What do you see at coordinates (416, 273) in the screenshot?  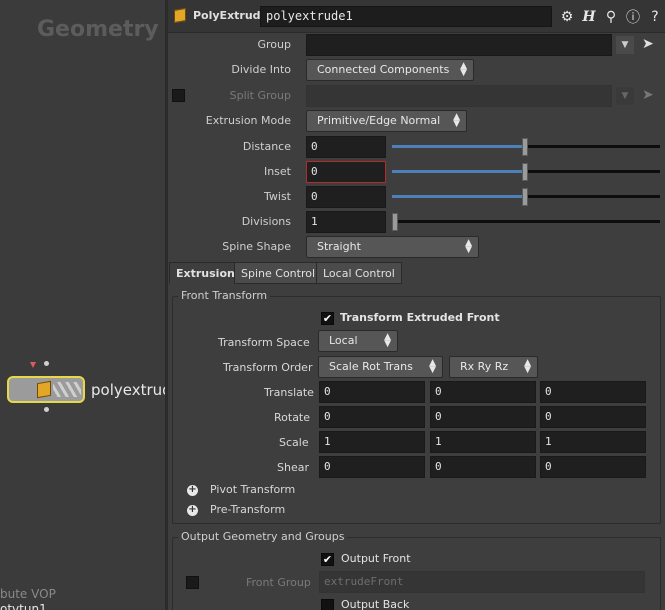 I see `folder-tabs: Extrusion Spine Control Local Control` at bounding box center [416, 273].